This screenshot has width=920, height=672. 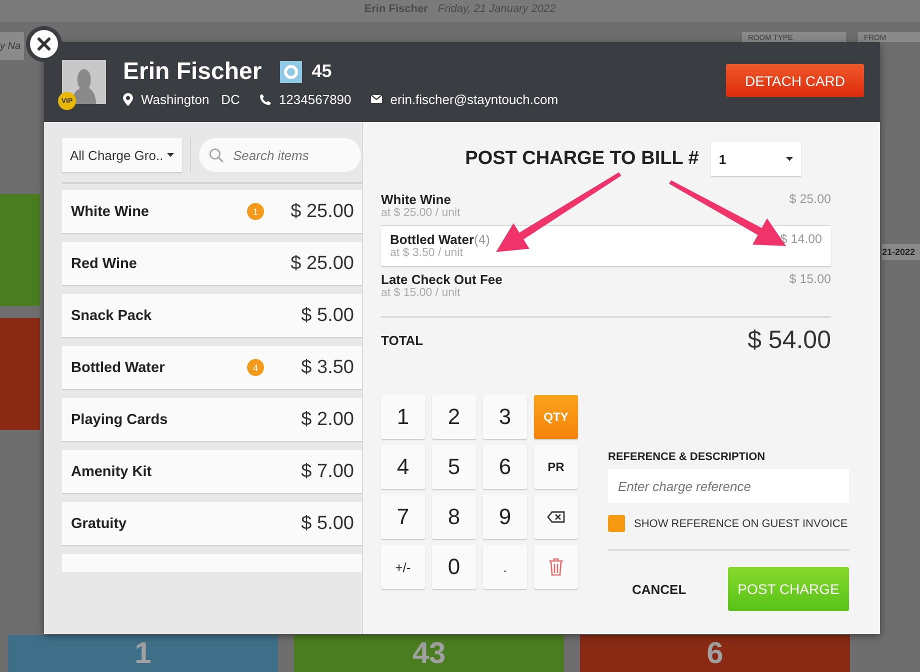 I want to click on date-field: 21-2022, so click(x=901, y=252).